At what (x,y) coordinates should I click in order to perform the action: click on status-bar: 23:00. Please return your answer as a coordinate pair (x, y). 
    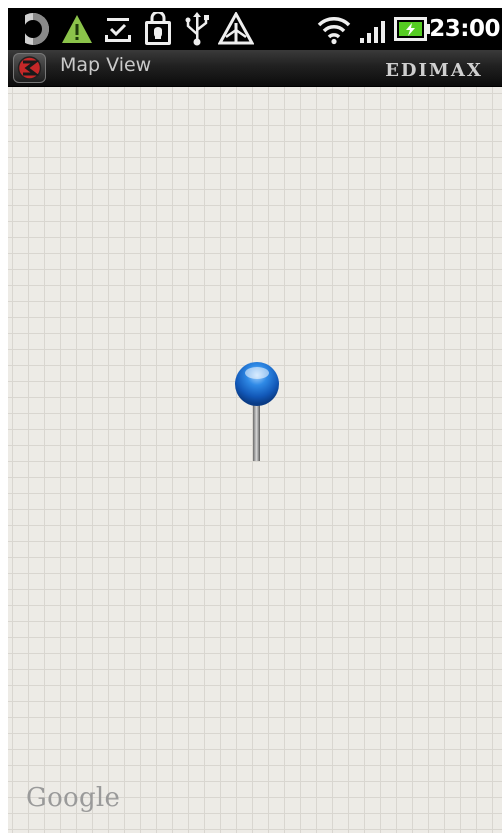
    Looking at the image, I should click on (255, 29).